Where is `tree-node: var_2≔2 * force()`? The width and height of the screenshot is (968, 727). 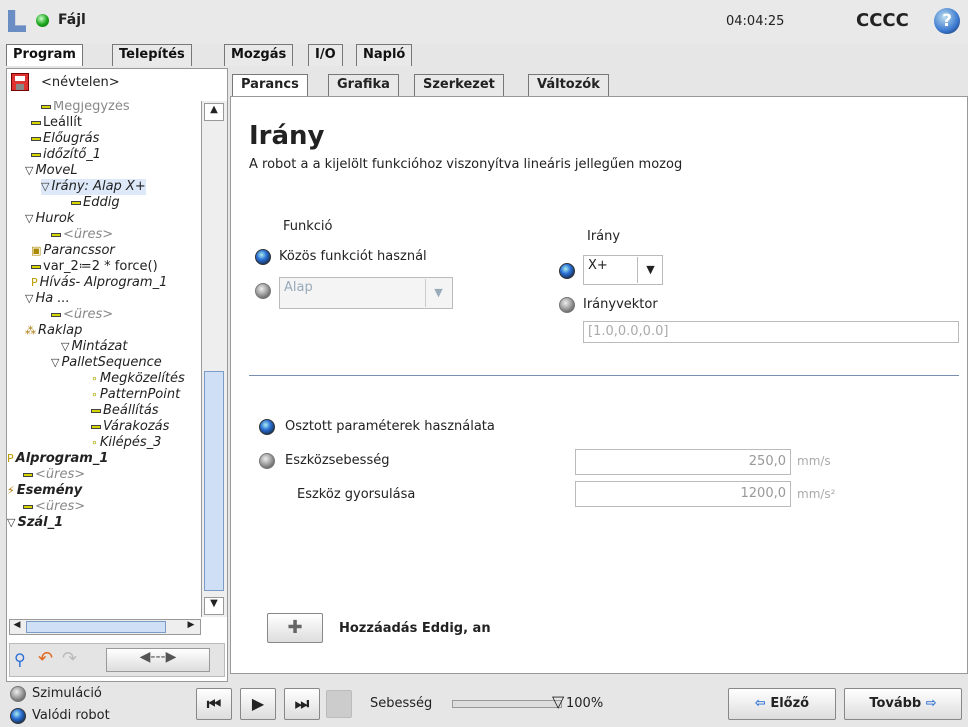 tree-node: var_2≔2 * force() is located at coordinates (94, 267).